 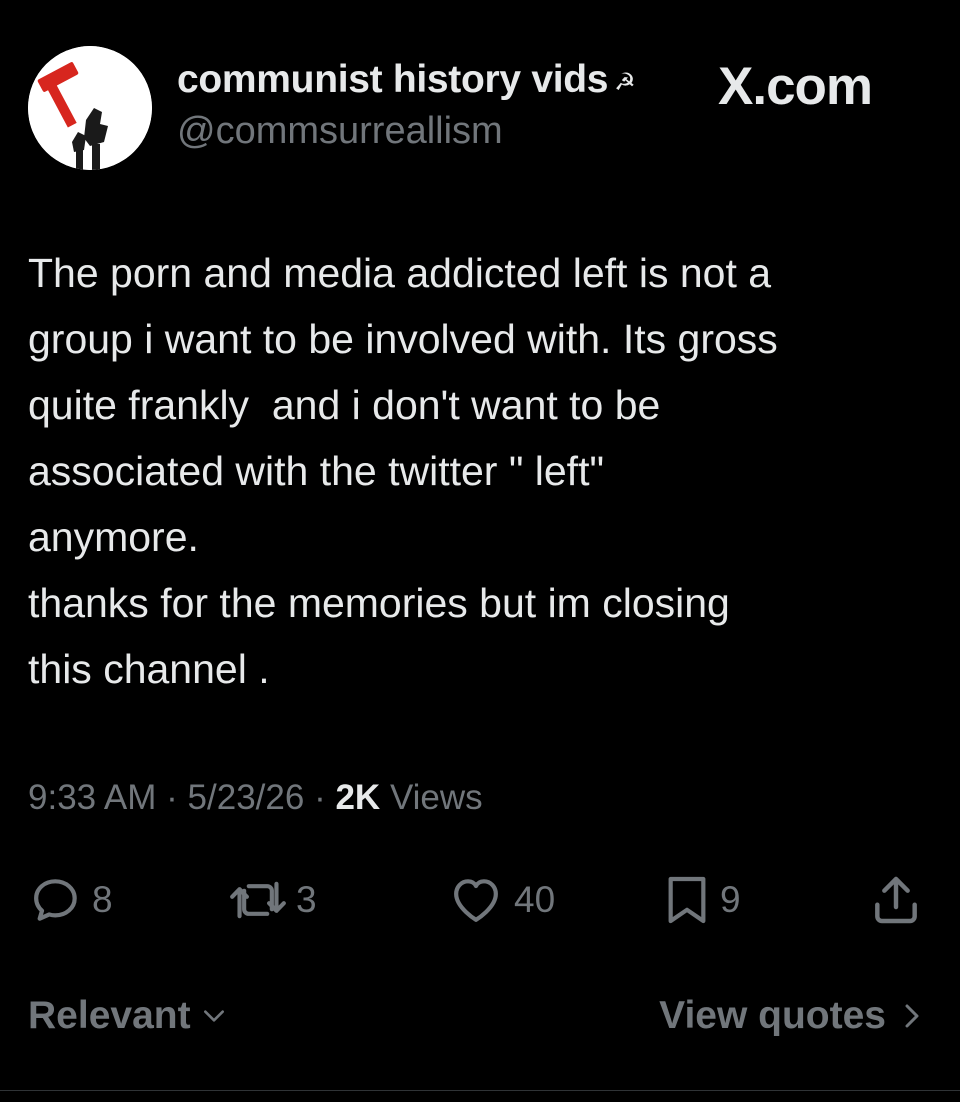 I want to click on x-brand-logo: X.com, so click(x=795, y=86).